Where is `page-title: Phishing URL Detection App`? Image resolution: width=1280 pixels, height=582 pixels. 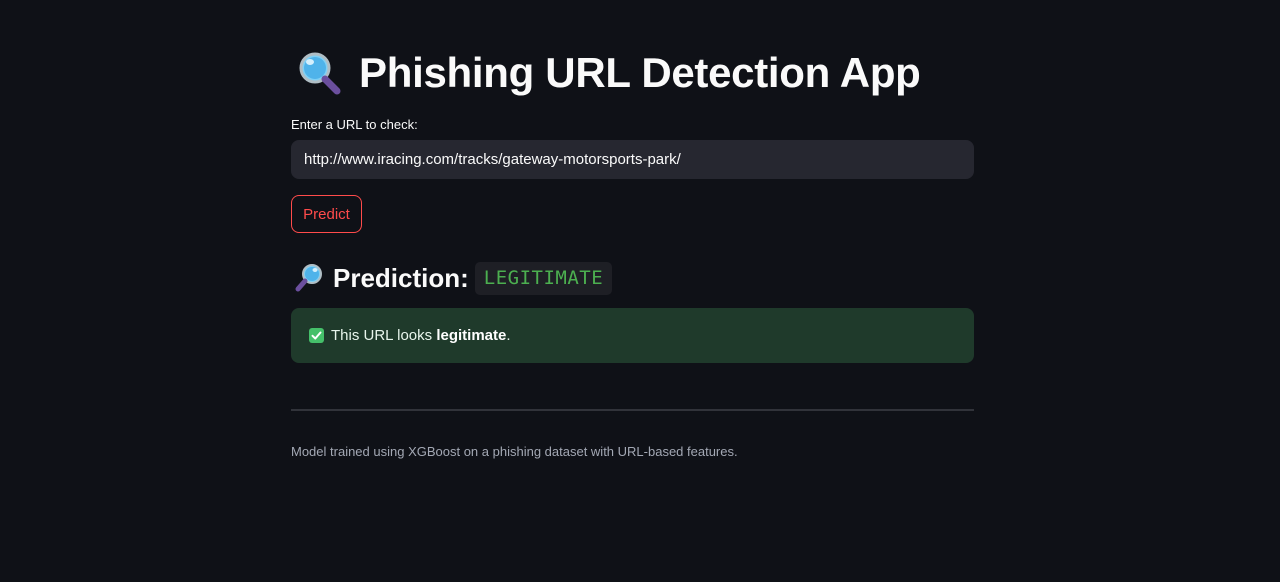 page-title: Phishing URL Detection App is located at coordinates (640, 72).